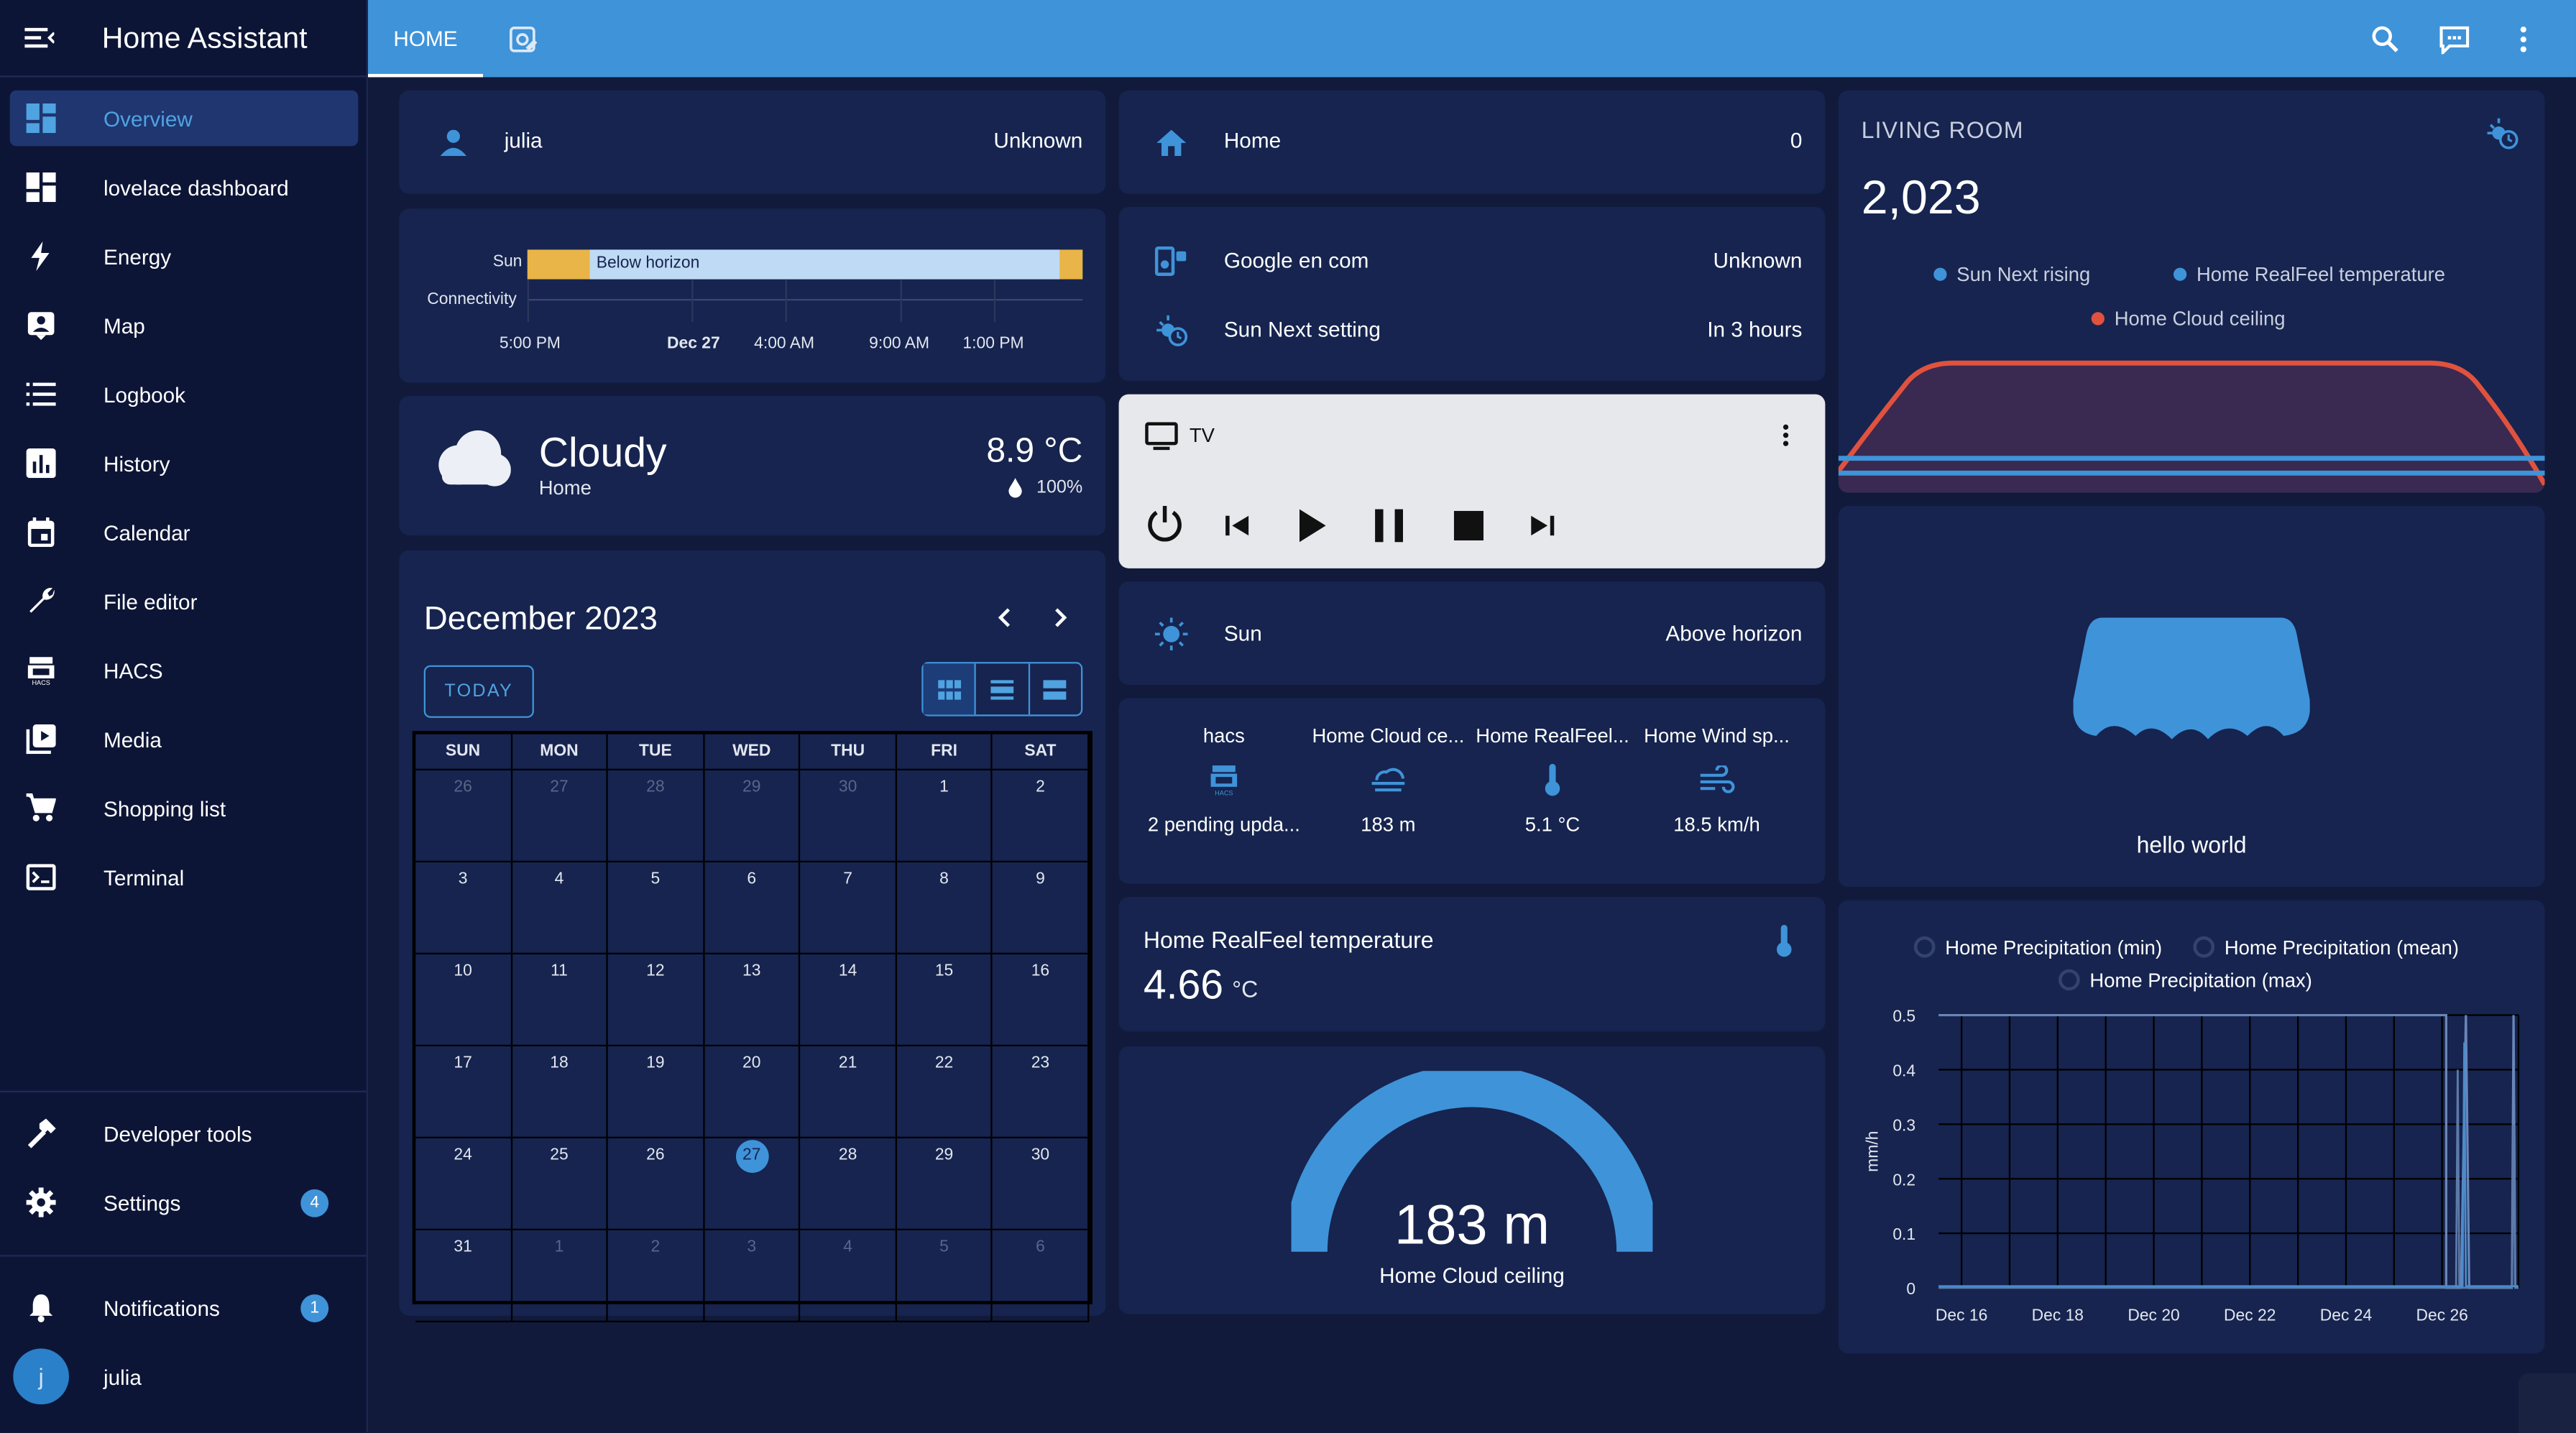 The height and width of the screenshot is (1433, 2576). What do you see at coordinates (2191, 696) in the screenshot?
I see `picture-card: hello world` at bounding box center [2191, 696].